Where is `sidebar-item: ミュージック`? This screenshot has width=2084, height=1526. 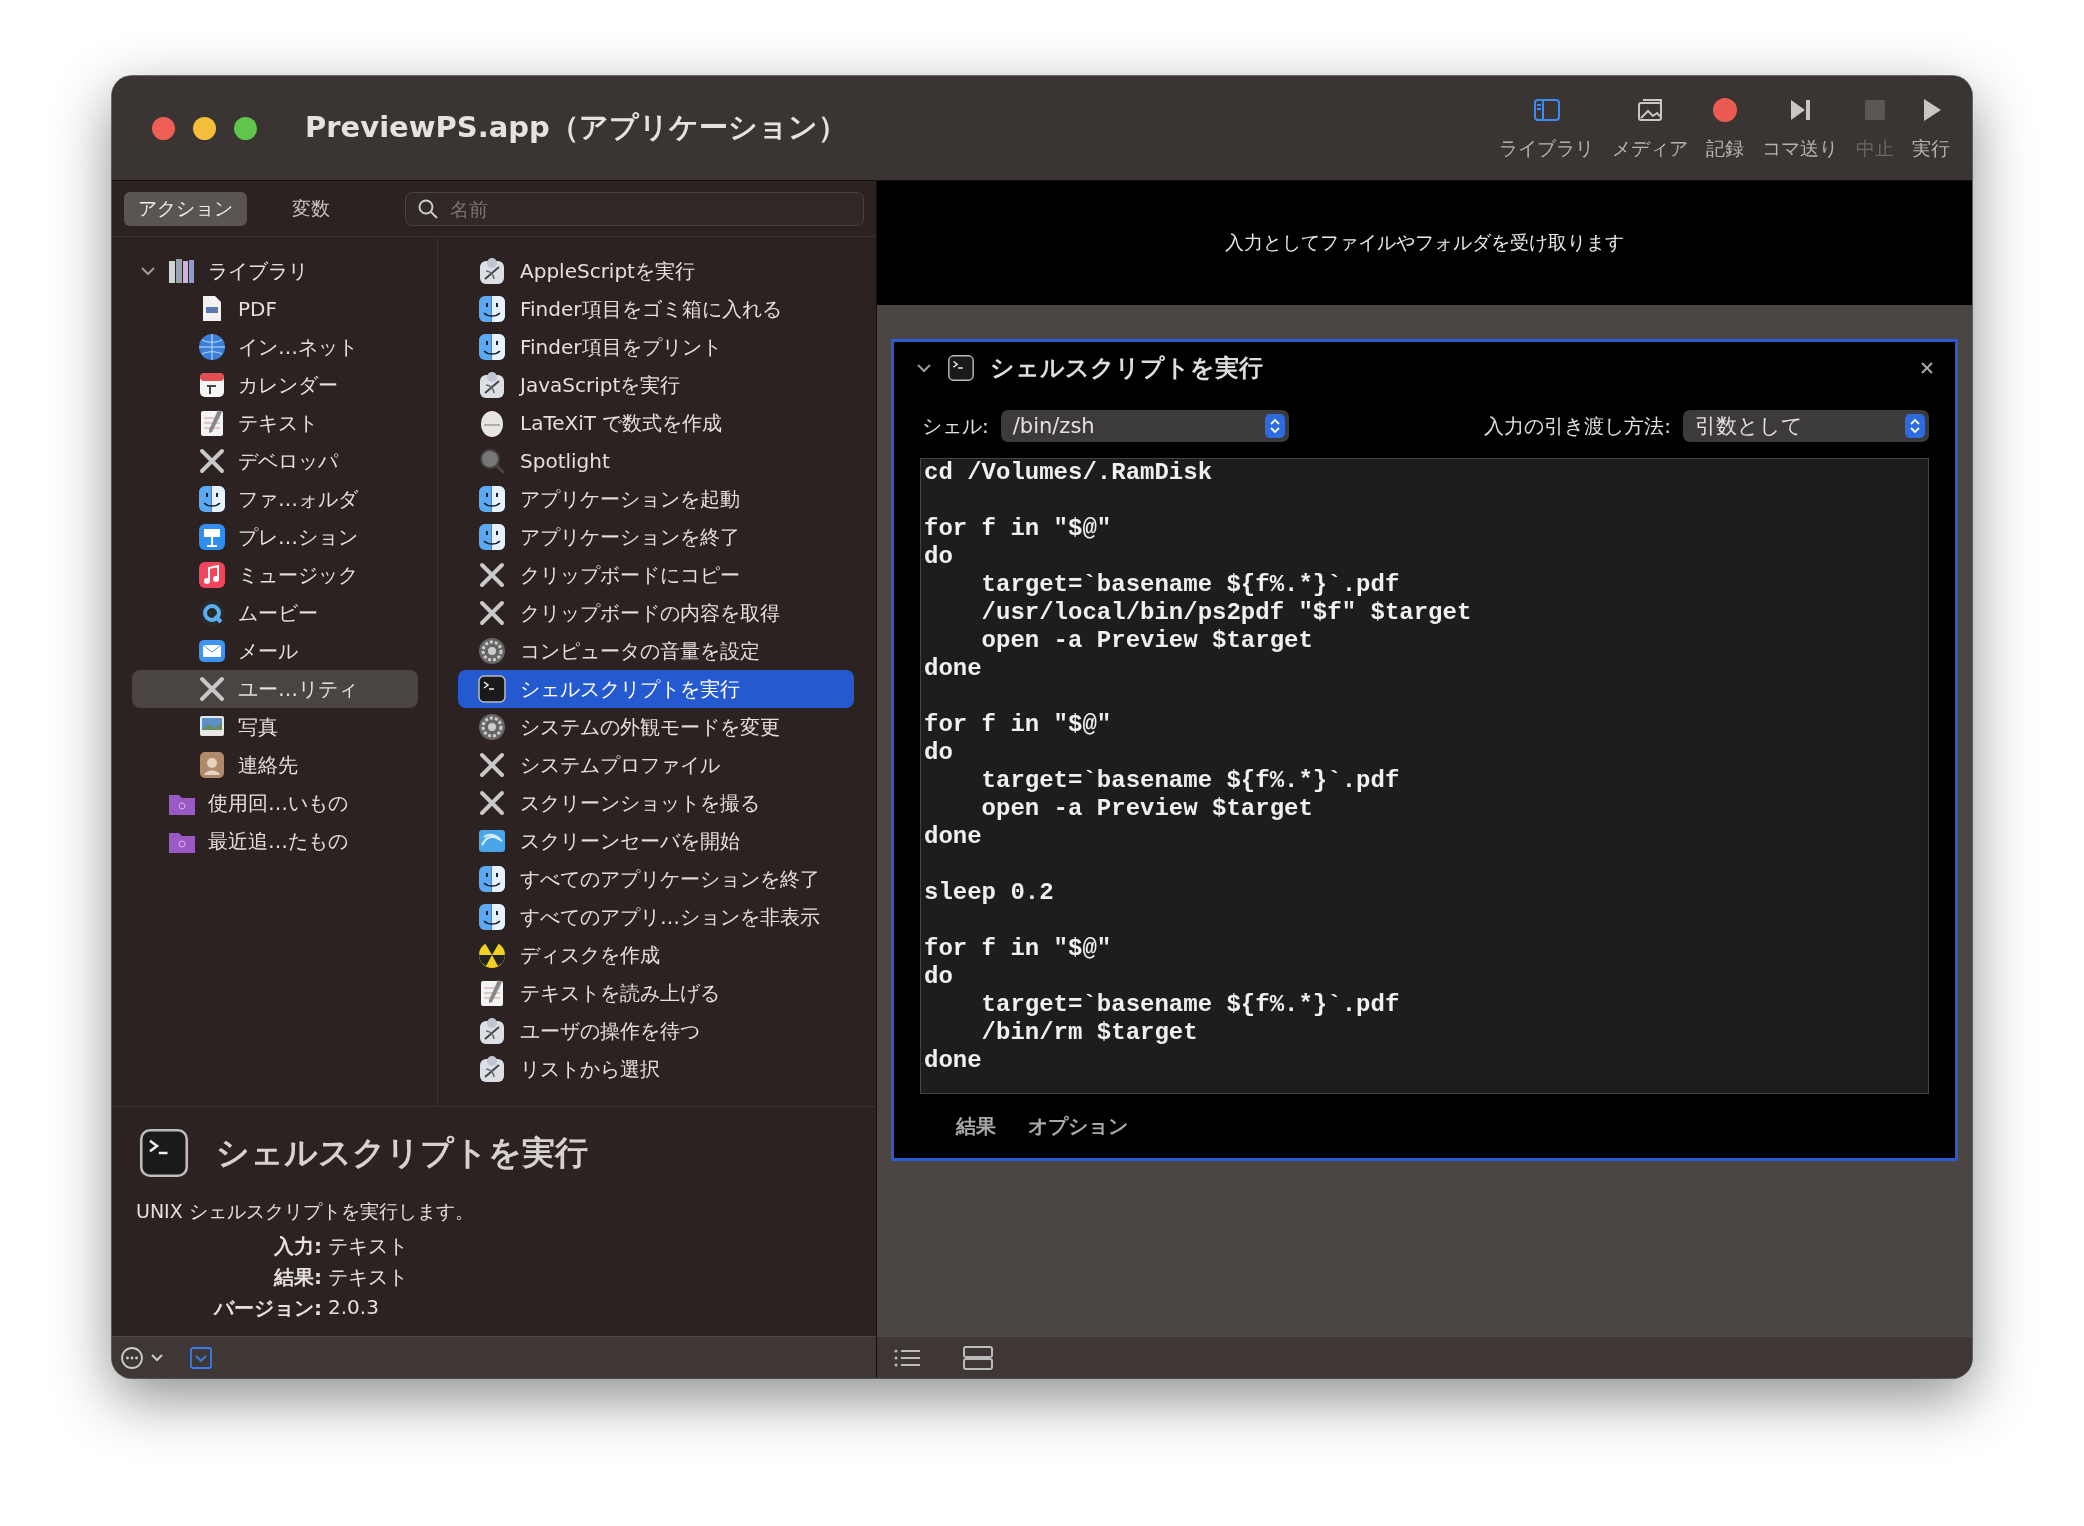
sidebar-item: ミュージック is located at coordinates (275, 575).